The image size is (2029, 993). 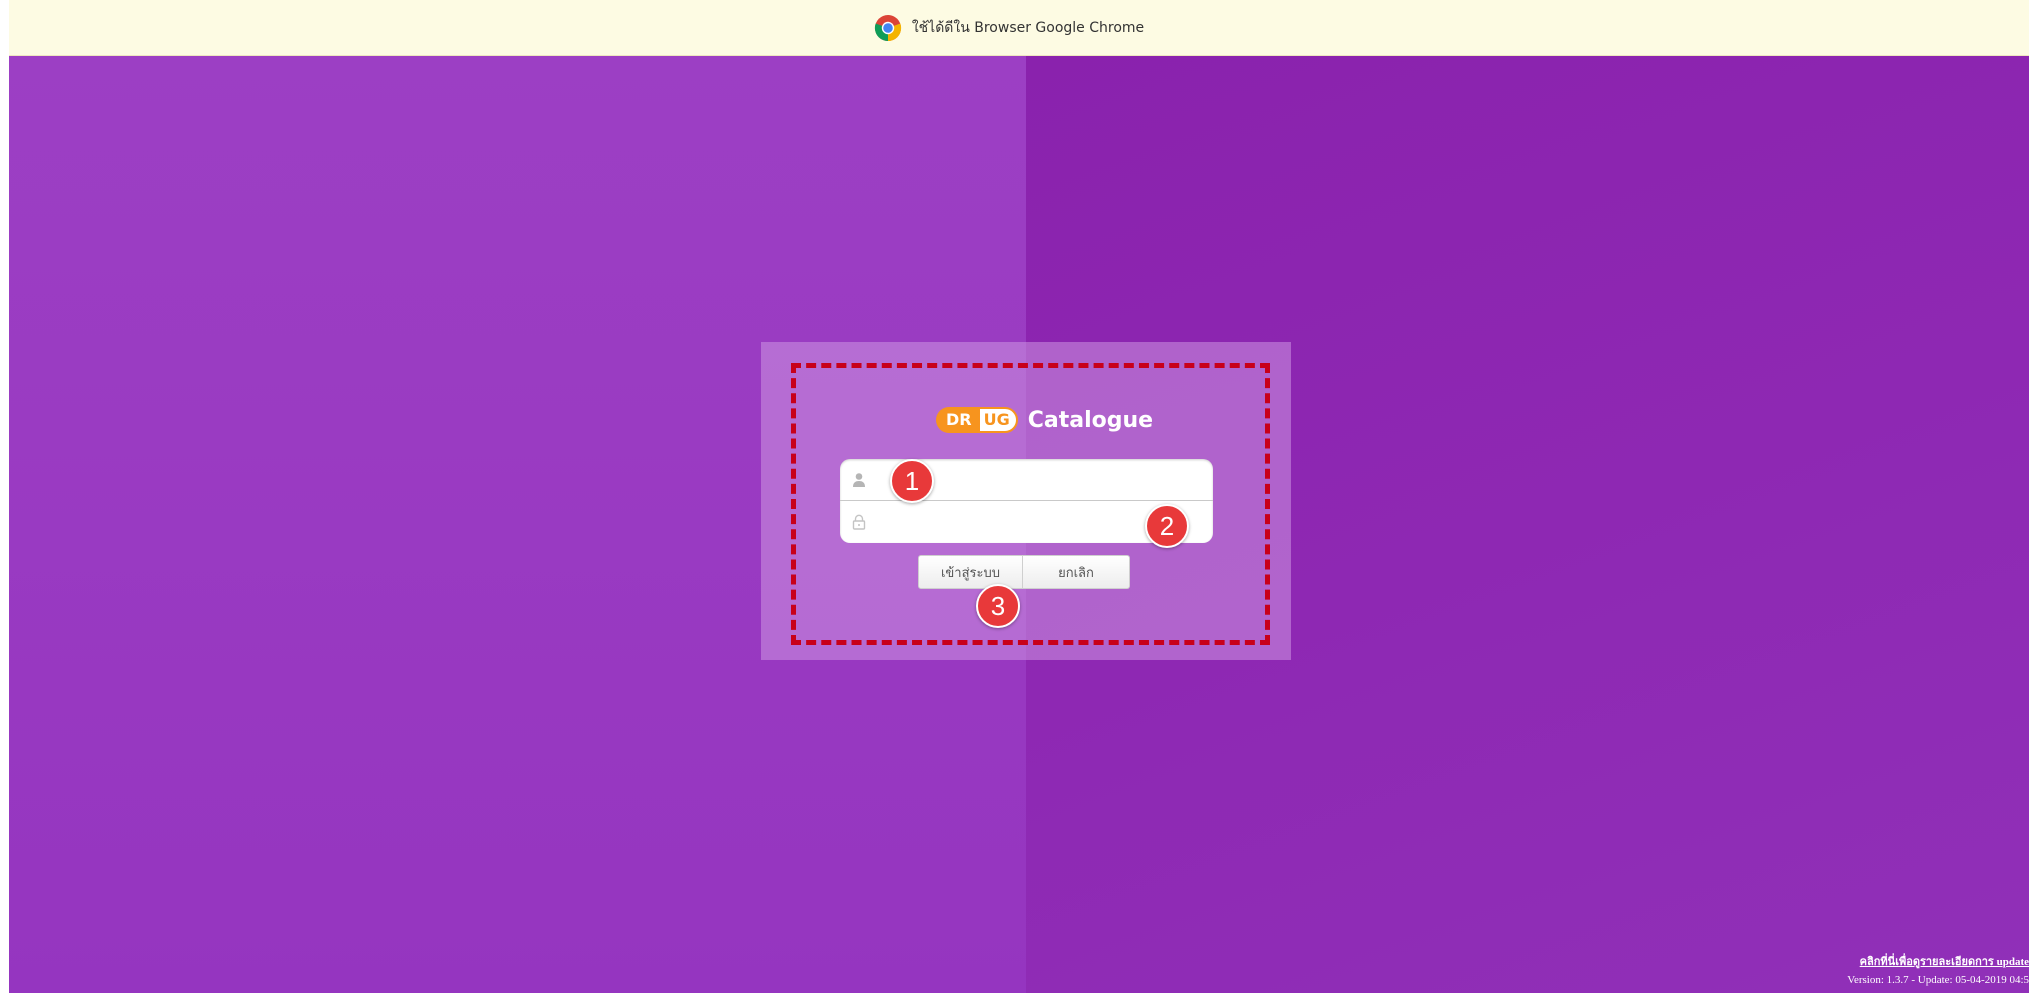 I want to click on lock-icon, so click(x=859, y=522).